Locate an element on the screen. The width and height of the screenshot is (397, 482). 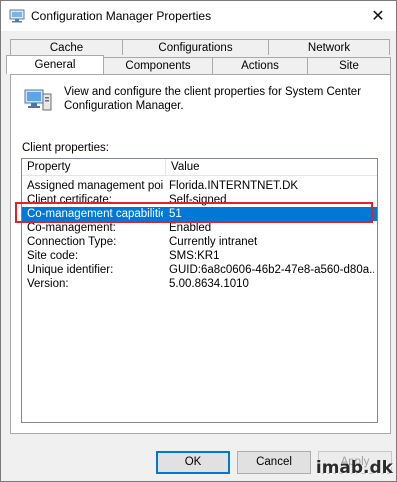
close-button: ✕ is located at coordinates (378, 16).